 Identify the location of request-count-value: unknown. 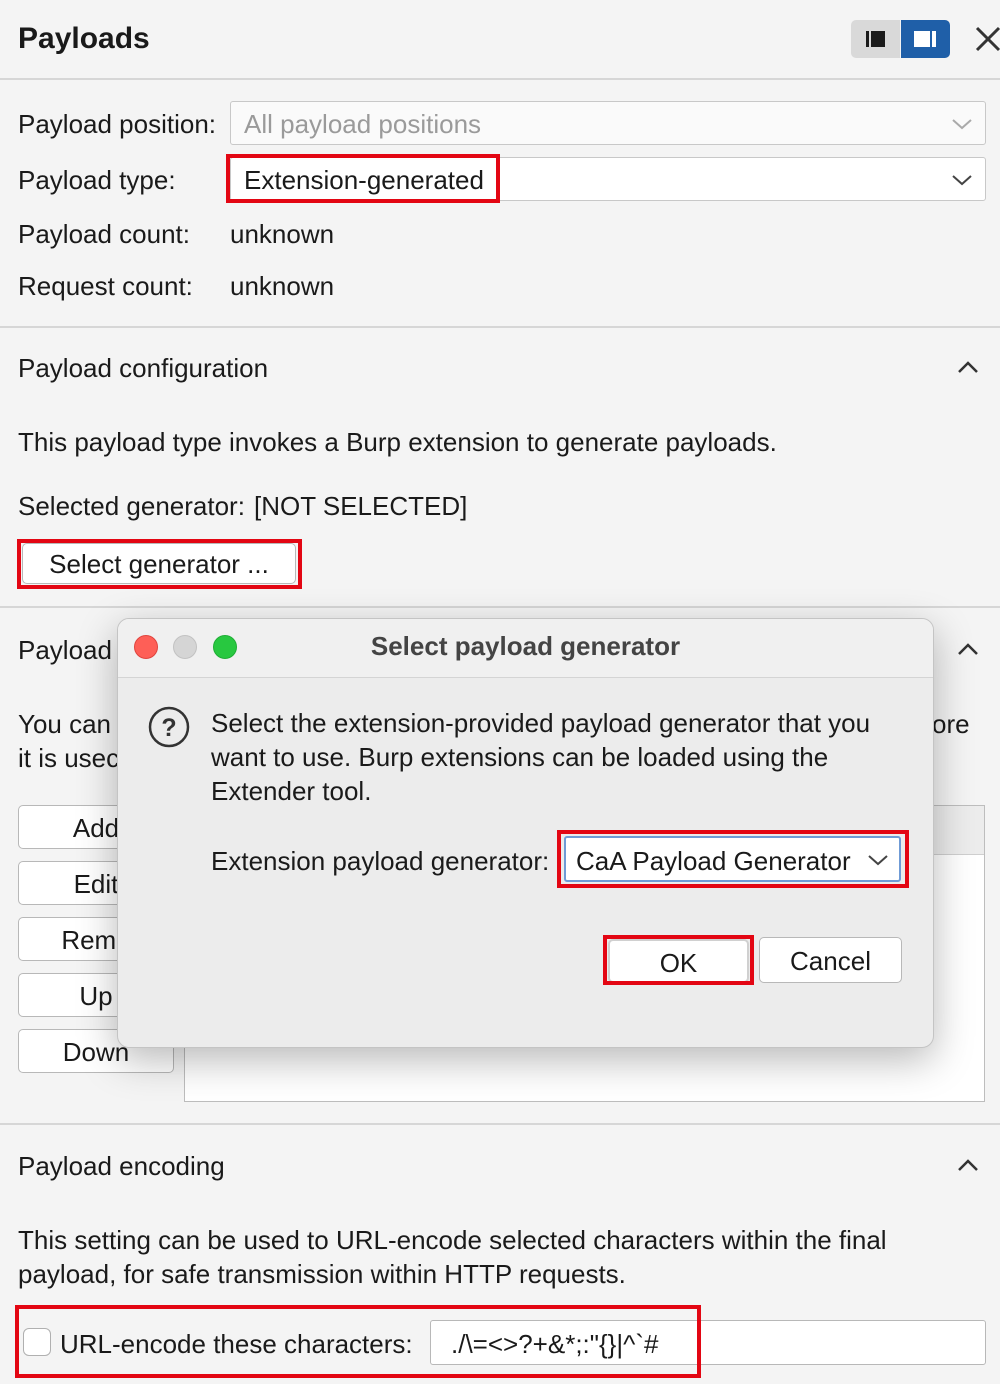
(282, 286).